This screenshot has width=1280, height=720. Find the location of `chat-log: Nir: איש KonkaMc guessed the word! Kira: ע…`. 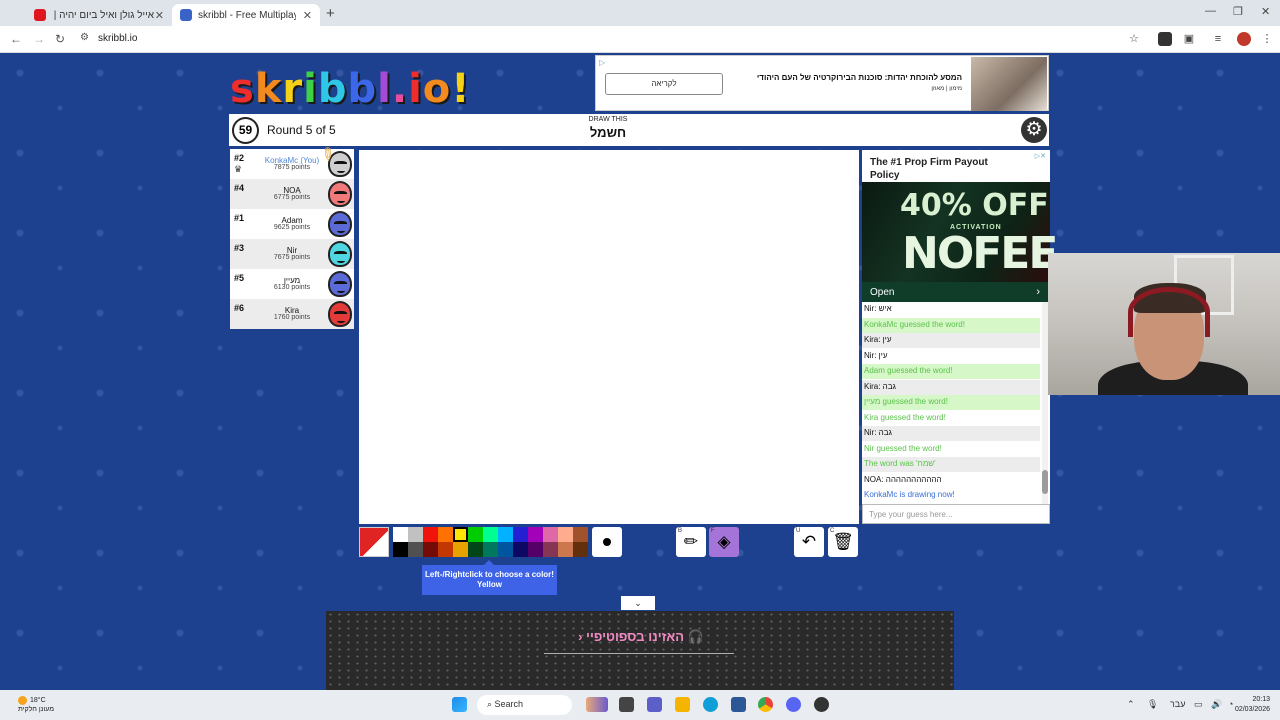

chat-log: Nir: איש KonkaMc guessed the word! Kira: ע… is located at coordinates (956, 403).